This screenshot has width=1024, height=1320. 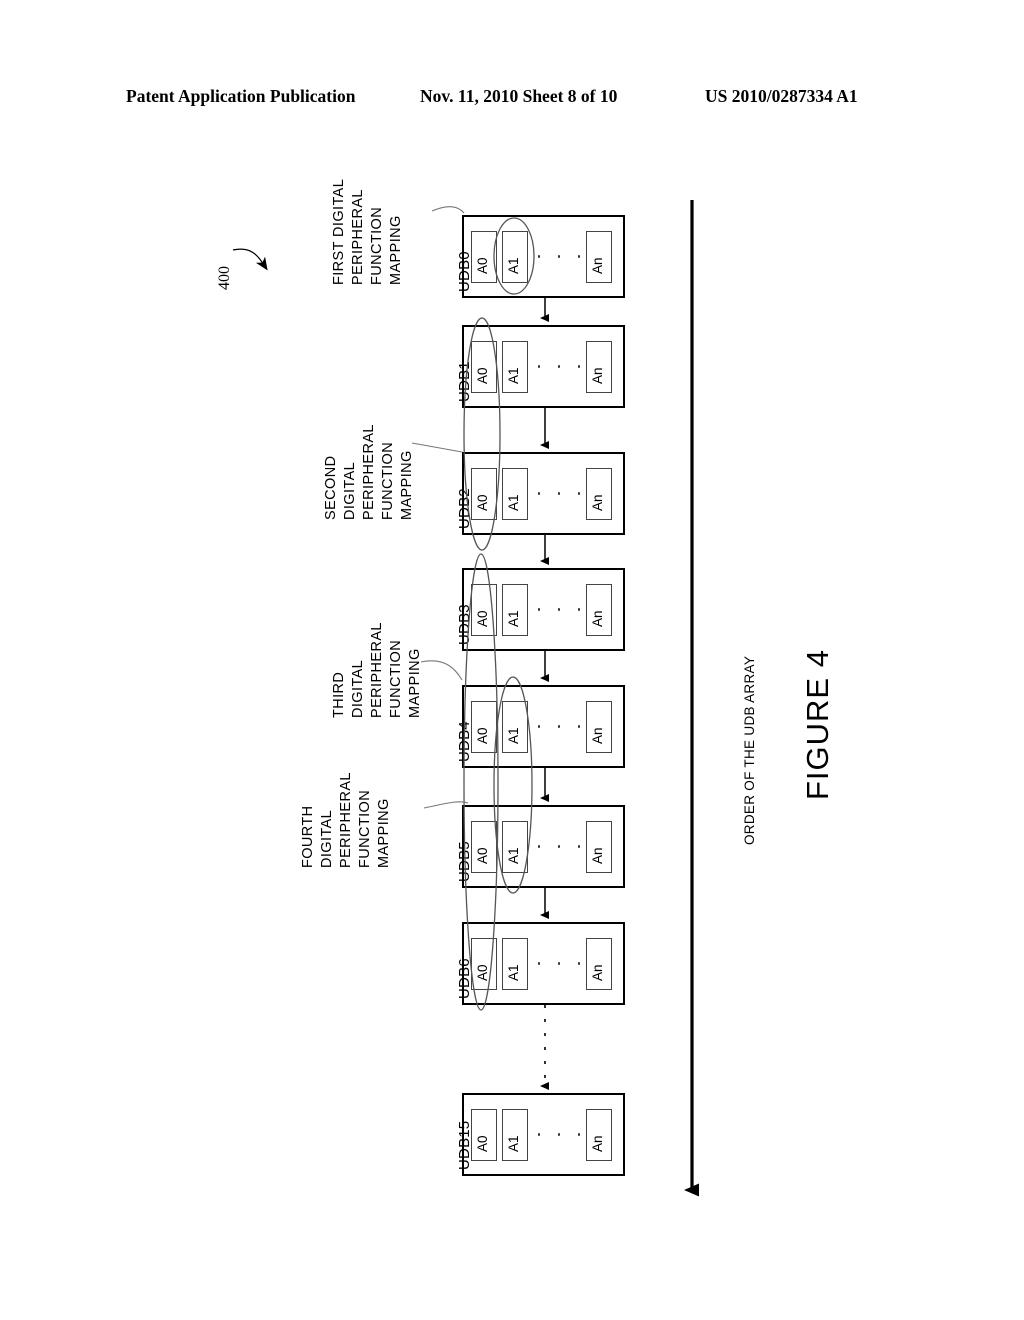 I want to click on mapping-label-fourth: FOURTH DIGITAL PERIPHERAL FUNCTION MAPPING, so click(x=346, y=820).